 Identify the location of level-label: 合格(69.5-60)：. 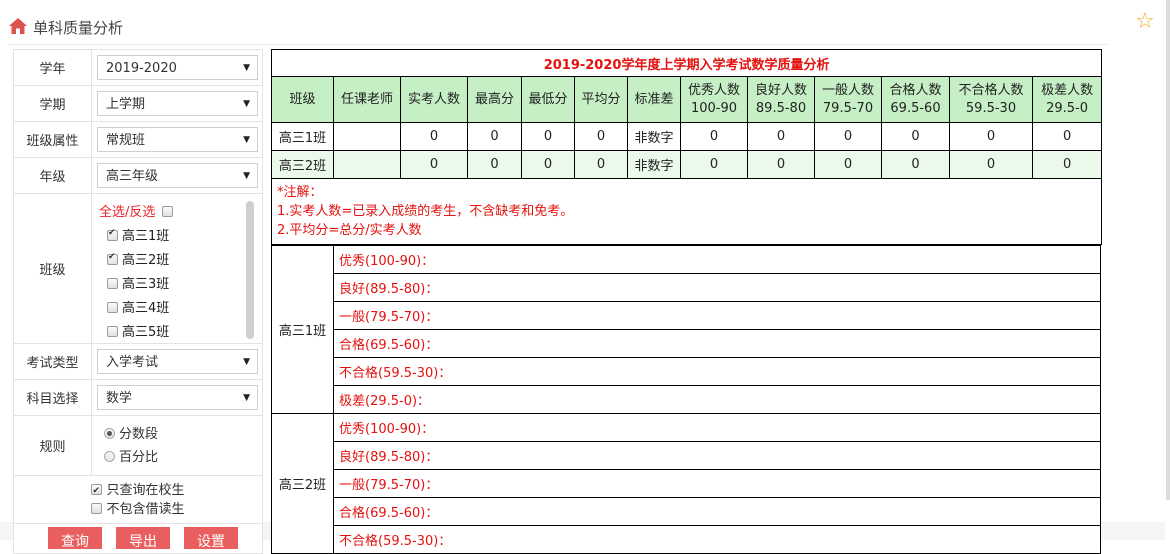
(717, 511).